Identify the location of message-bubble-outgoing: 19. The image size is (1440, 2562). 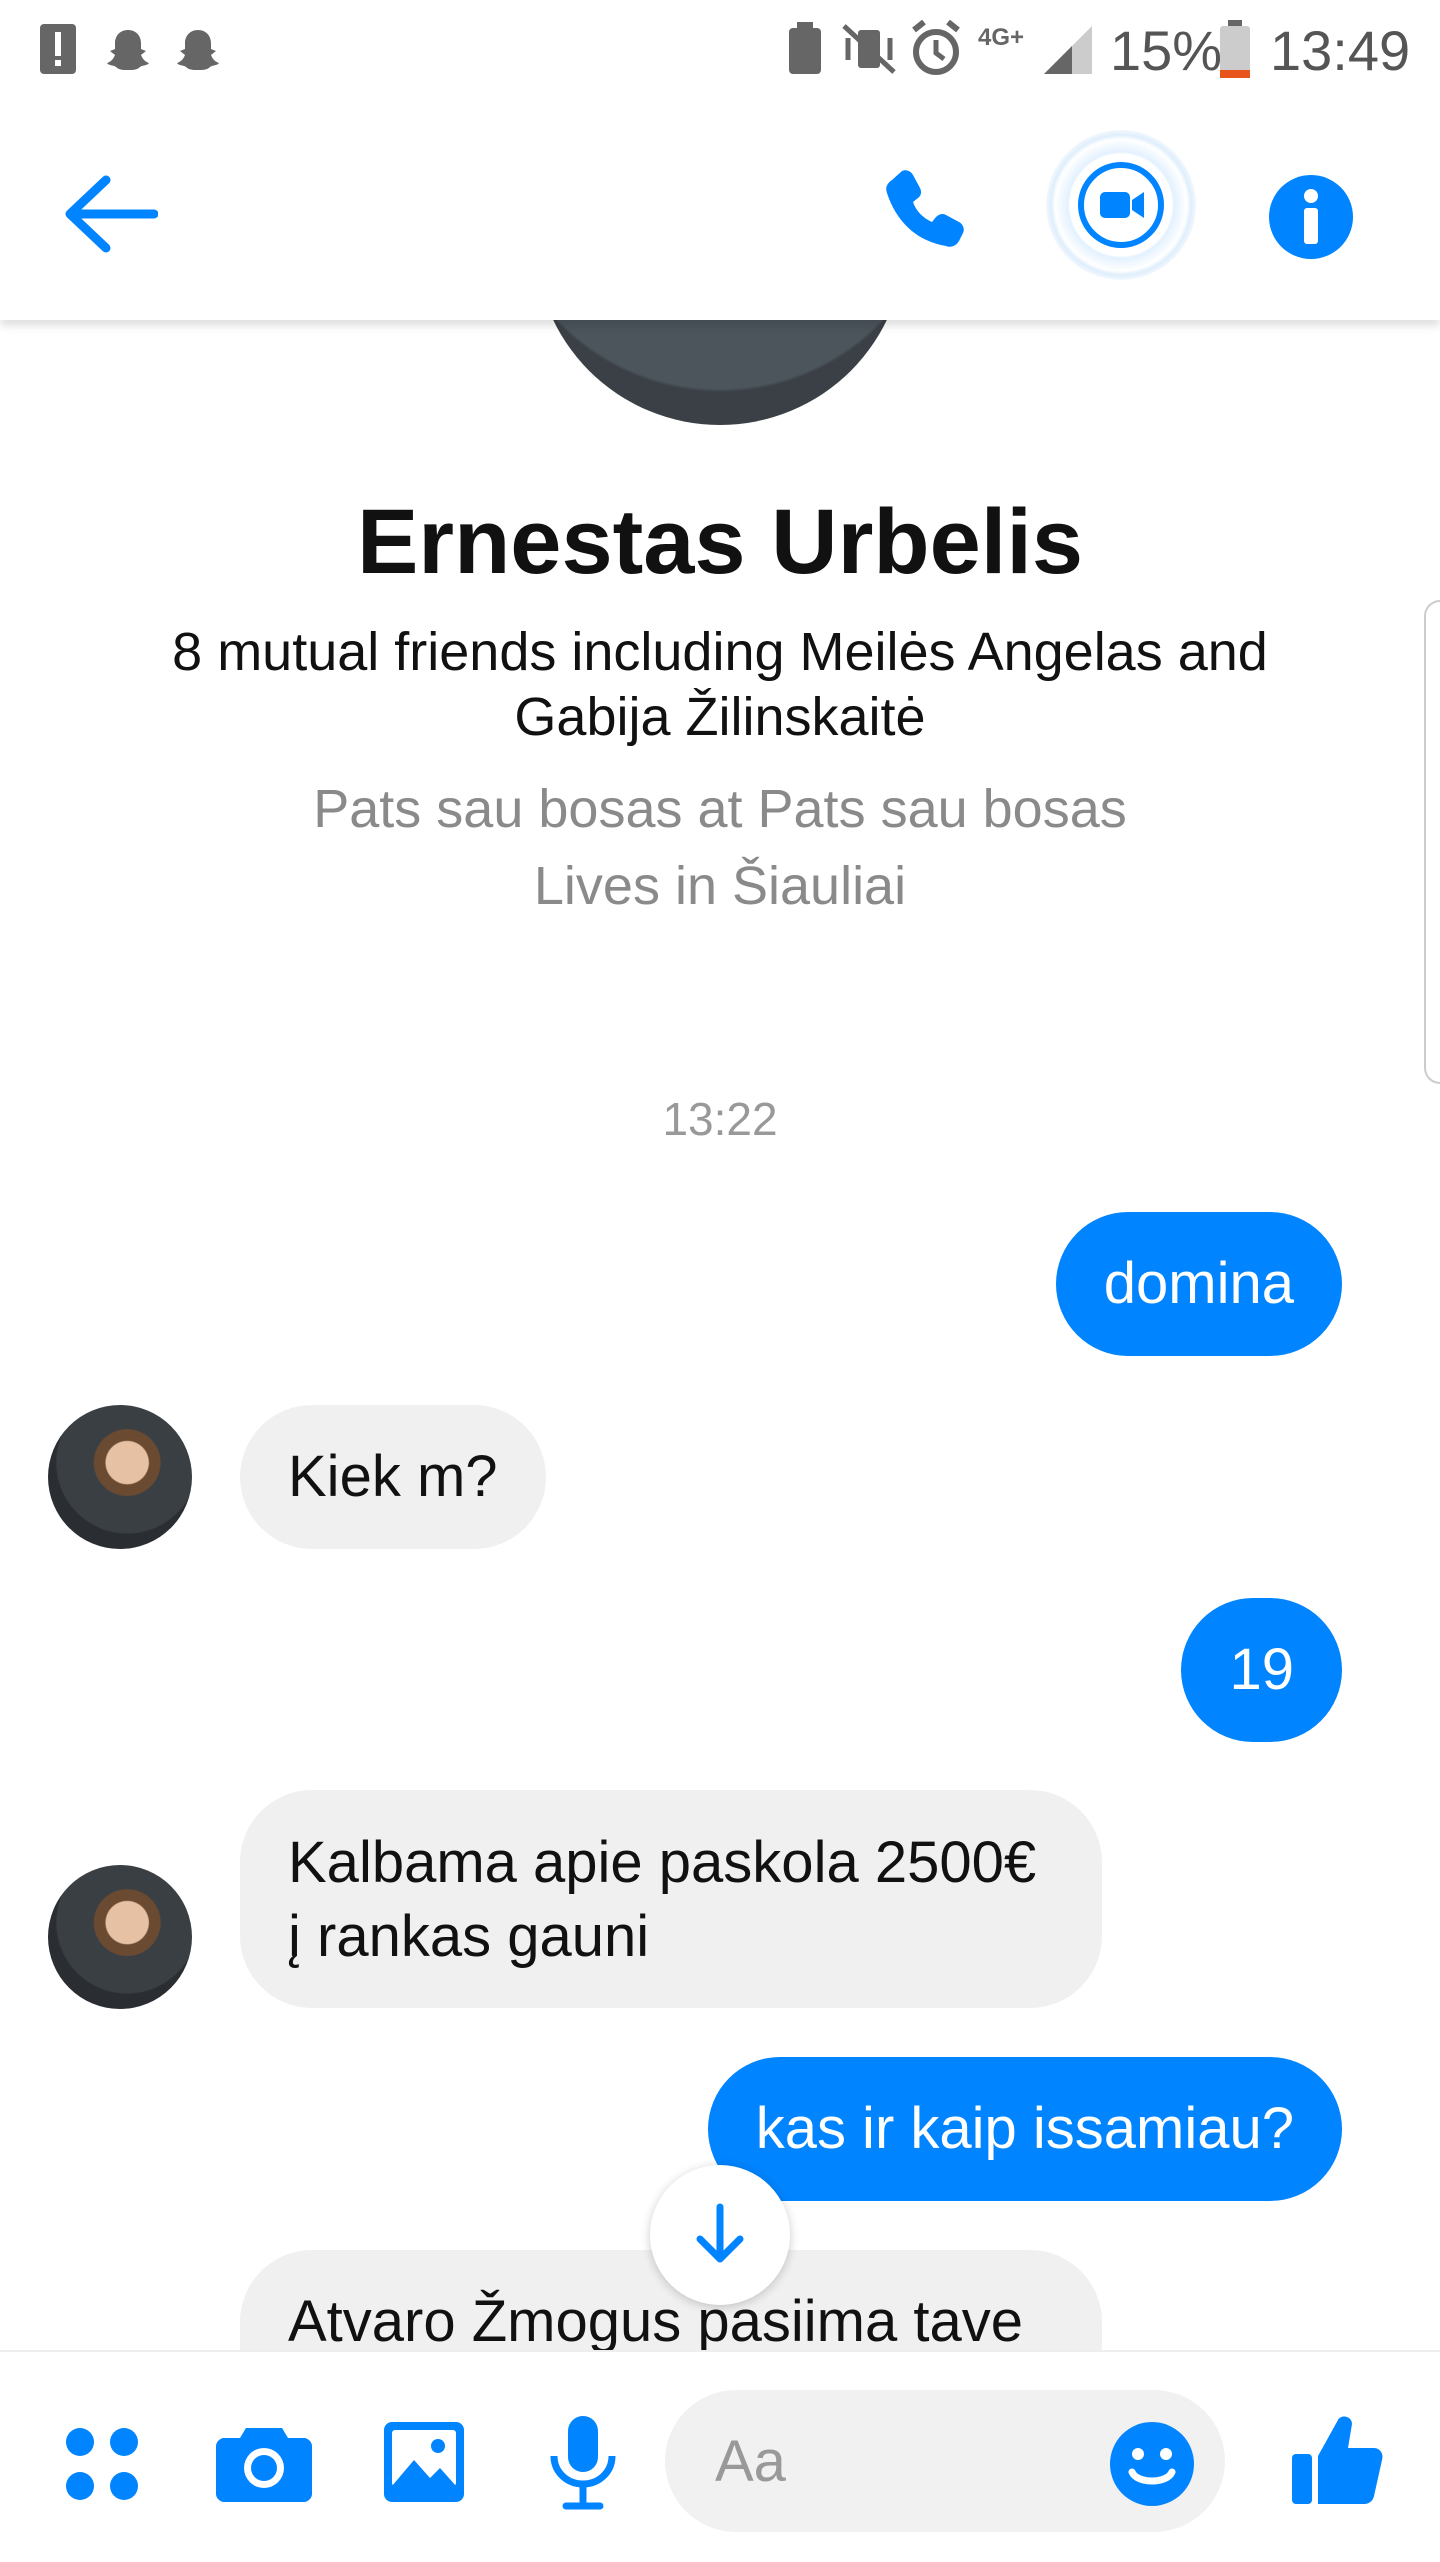
(1261, 1670).